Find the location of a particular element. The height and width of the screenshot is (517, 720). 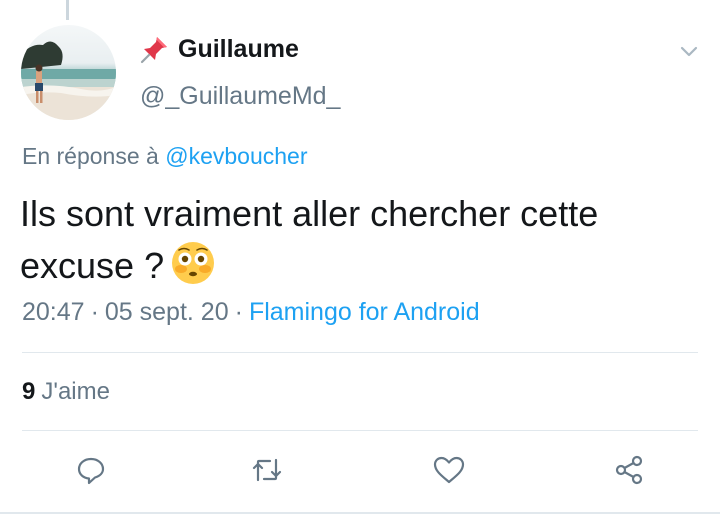

likes-summary: 9 J'aime is located at coordinates (66, 392).